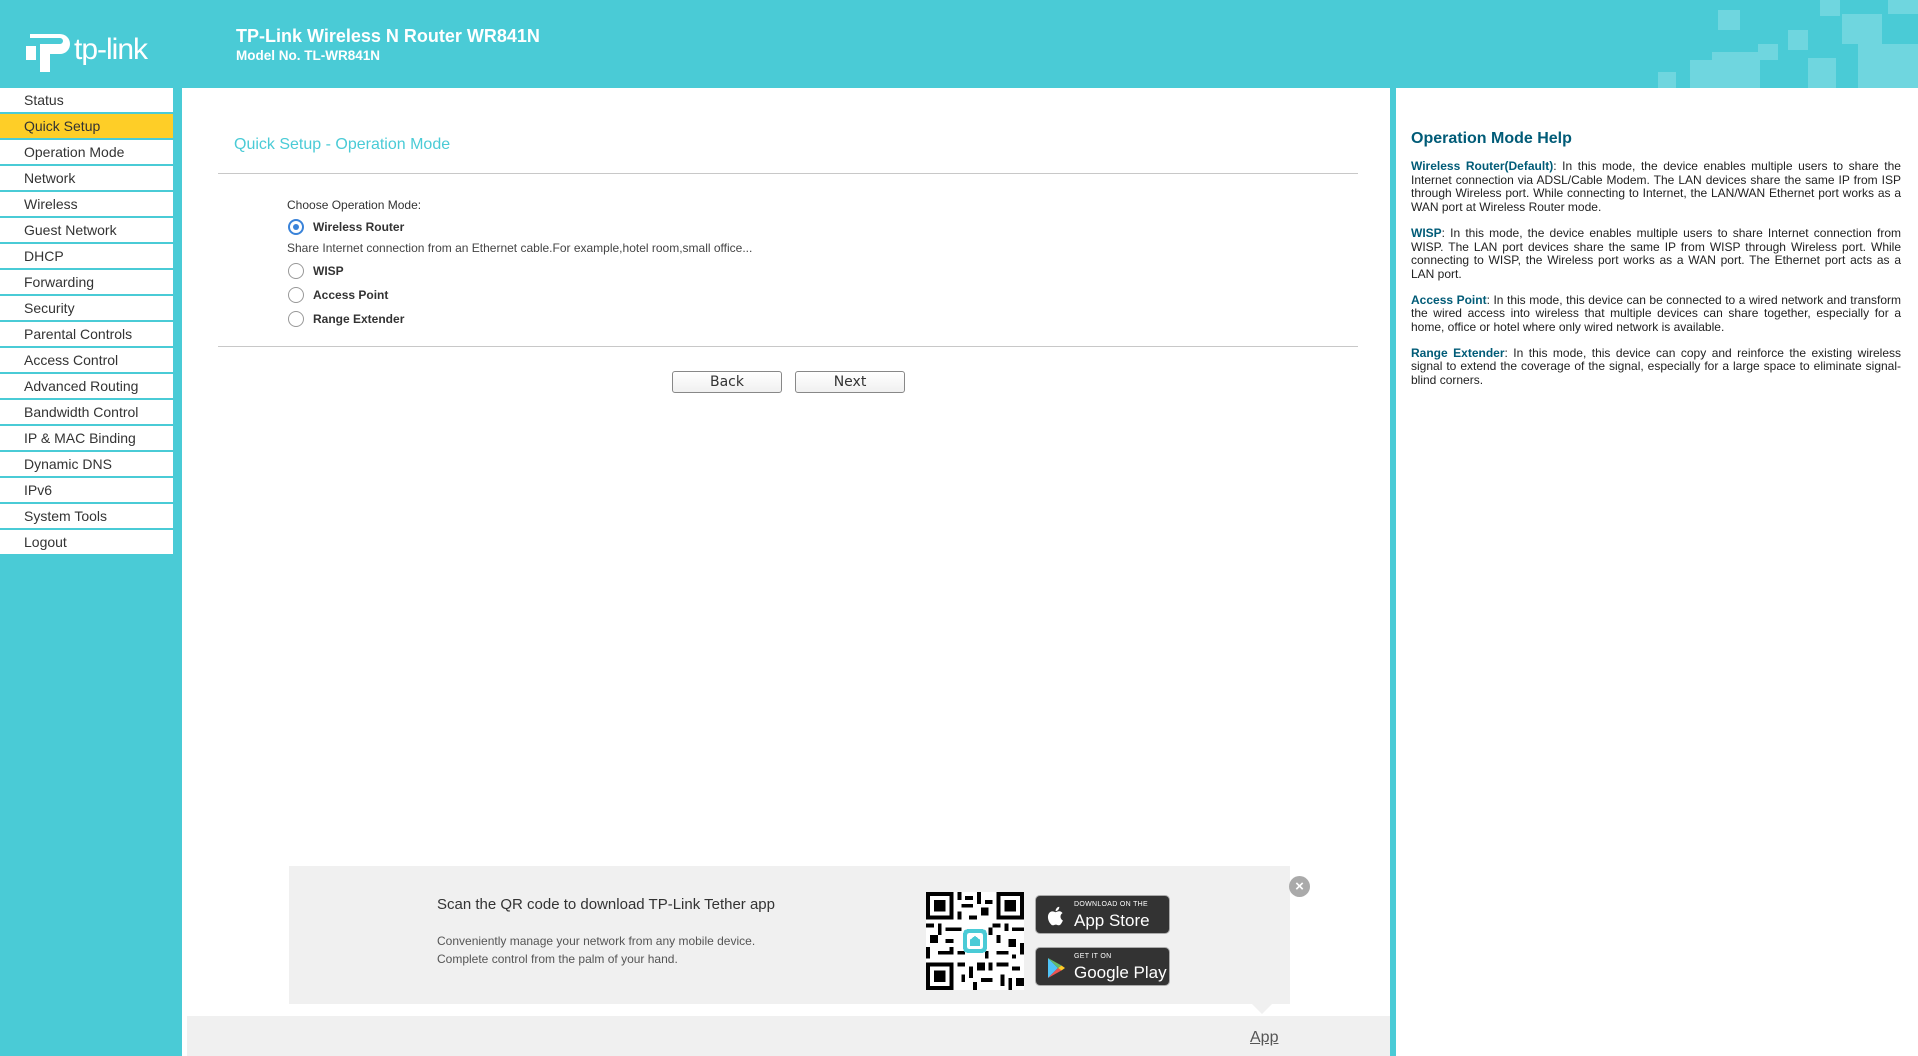 The height and width of the screenshot is (1056, 1918). I want to click on router-title: TP-Link Wireless N Router WR841N, so click(388, 36).